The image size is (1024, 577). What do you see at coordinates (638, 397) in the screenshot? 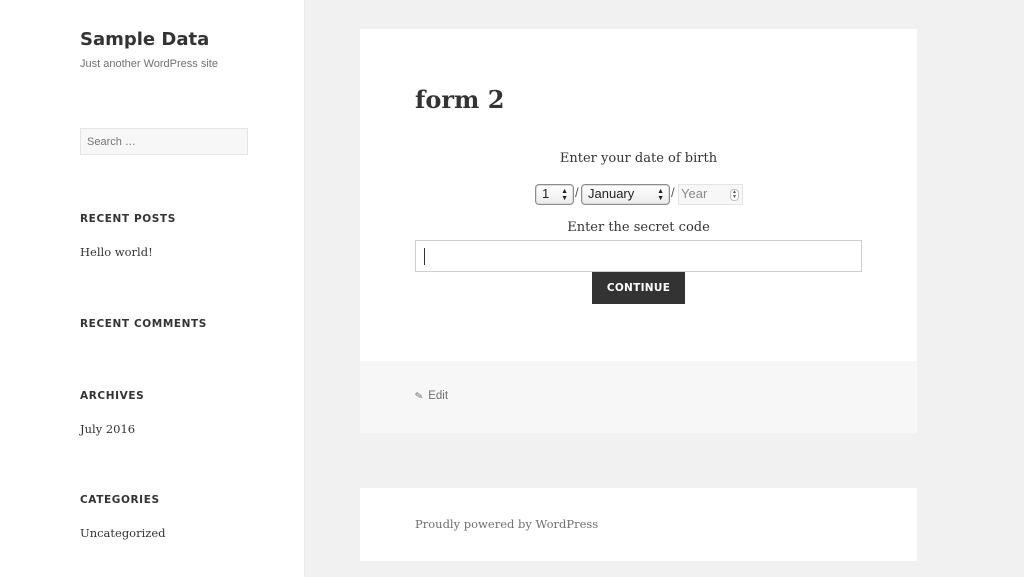
I see `entry-footer: ✎ Edit` at bounding box center [638, 397].